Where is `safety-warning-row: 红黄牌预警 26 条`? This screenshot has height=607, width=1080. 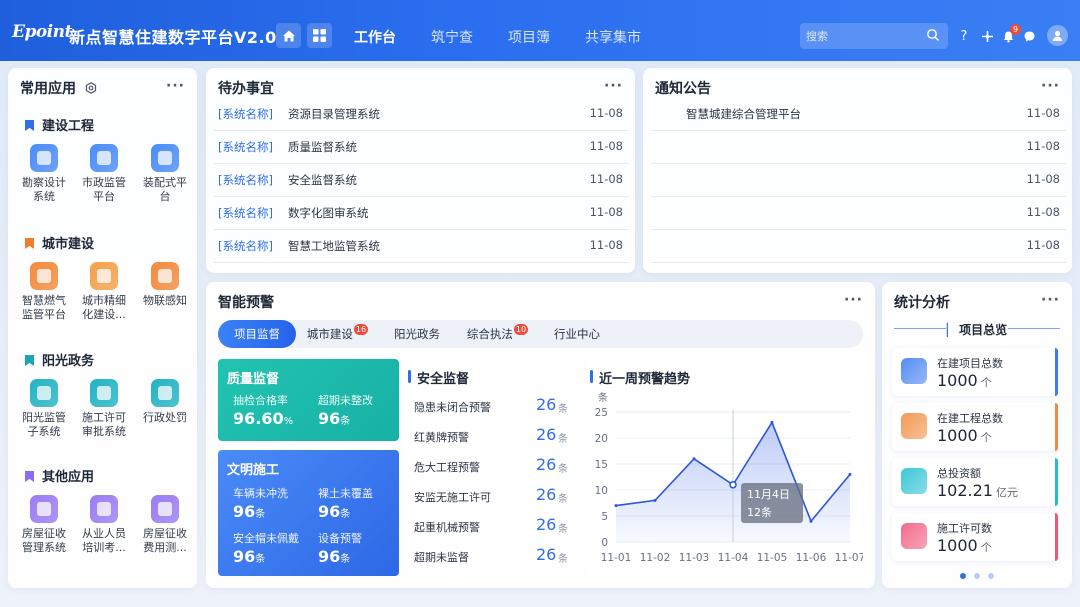
safety-warning-row: 红黄牌预警 26 条 is located at coordinates (494, 436).